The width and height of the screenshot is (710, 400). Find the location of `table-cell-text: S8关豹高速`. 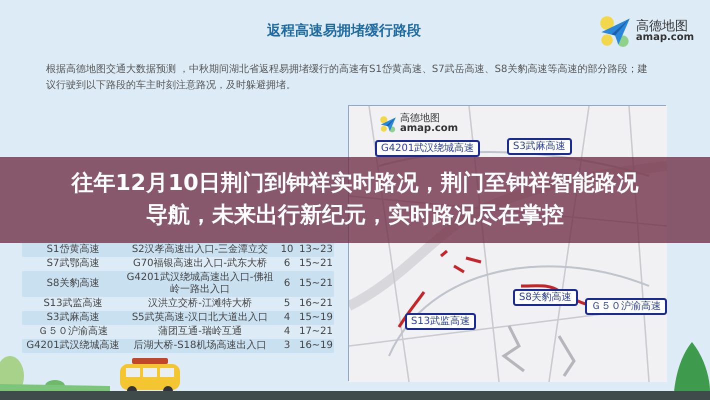

table-cell-text: S8关豹高速 is located at coordinates (73, 284).